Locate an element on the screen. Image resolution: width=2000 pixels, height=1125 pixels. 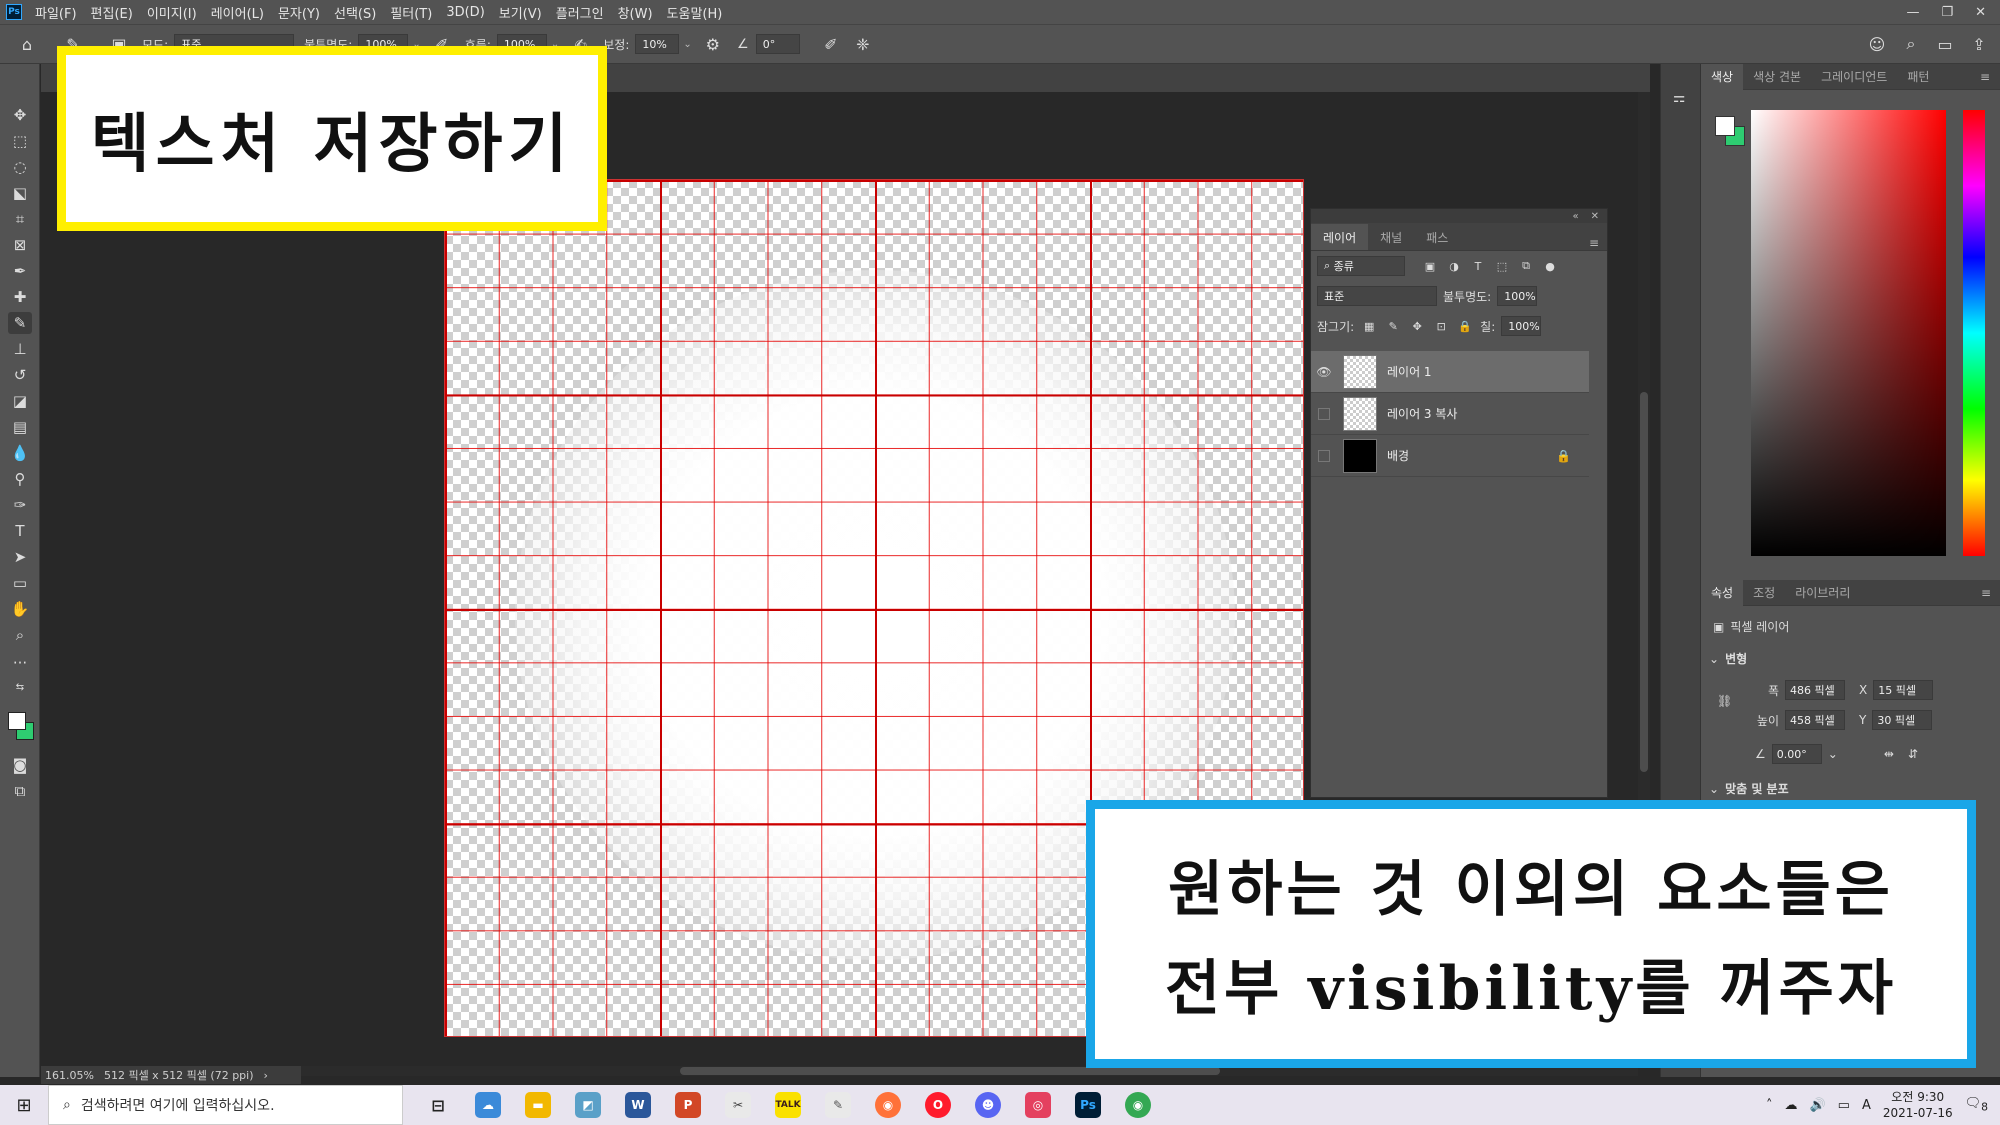
network-icon: ▭ is located at coordinates (1844, 1105).